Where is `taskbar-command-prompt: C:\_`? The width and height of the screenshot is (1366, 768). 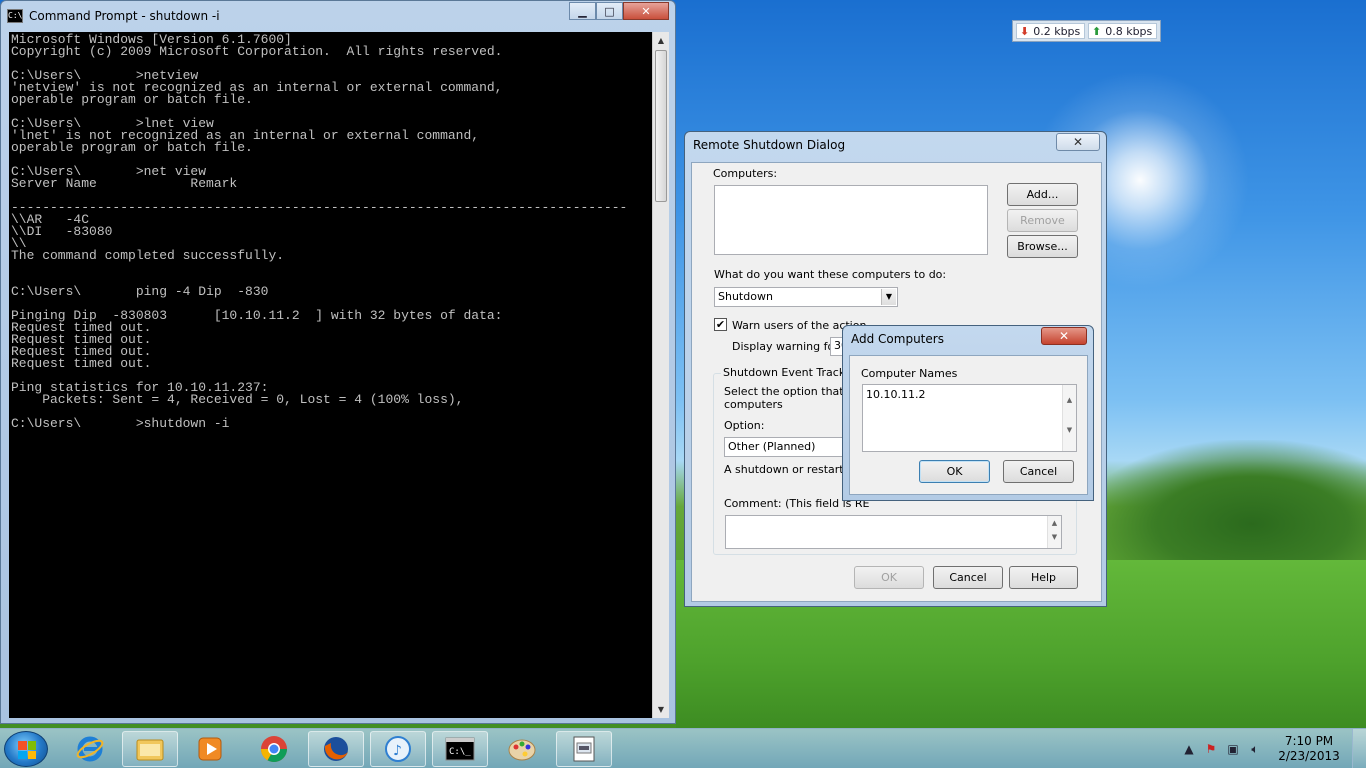
taskbar-command-prompt: C:\_ is located at coordinates (460, 749).